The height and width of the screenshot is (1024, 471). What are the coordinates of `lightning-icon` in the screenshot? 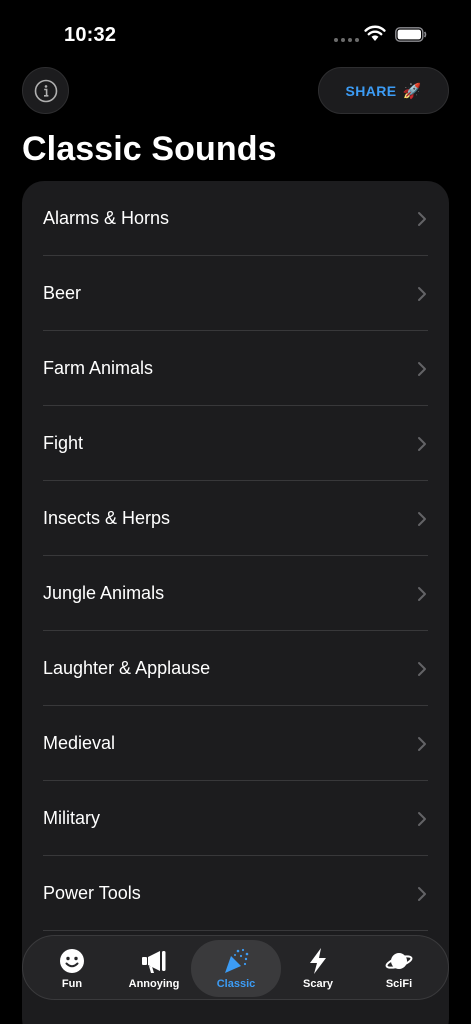 It's located at (318, 961).